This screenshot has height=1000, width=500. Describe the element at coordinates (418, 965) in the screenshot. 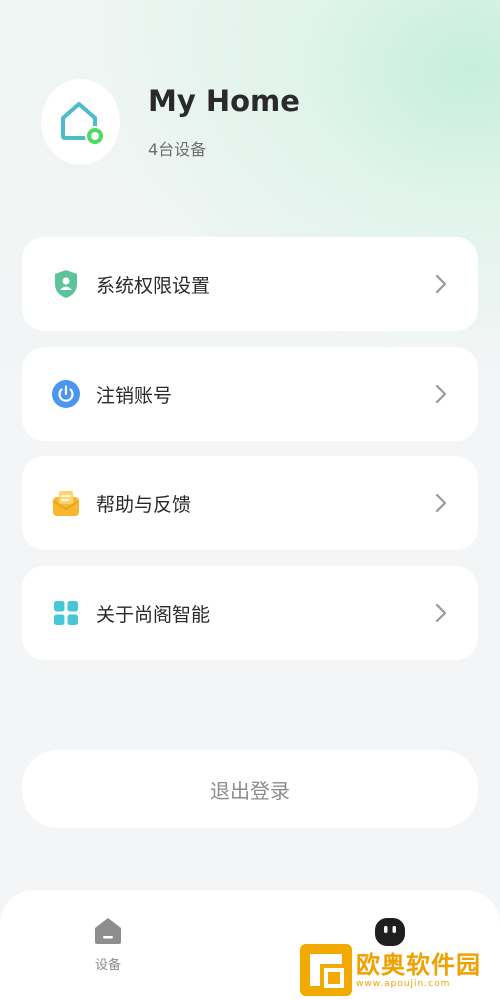

I see `watermark-name: 欧奥软件园` at that location.